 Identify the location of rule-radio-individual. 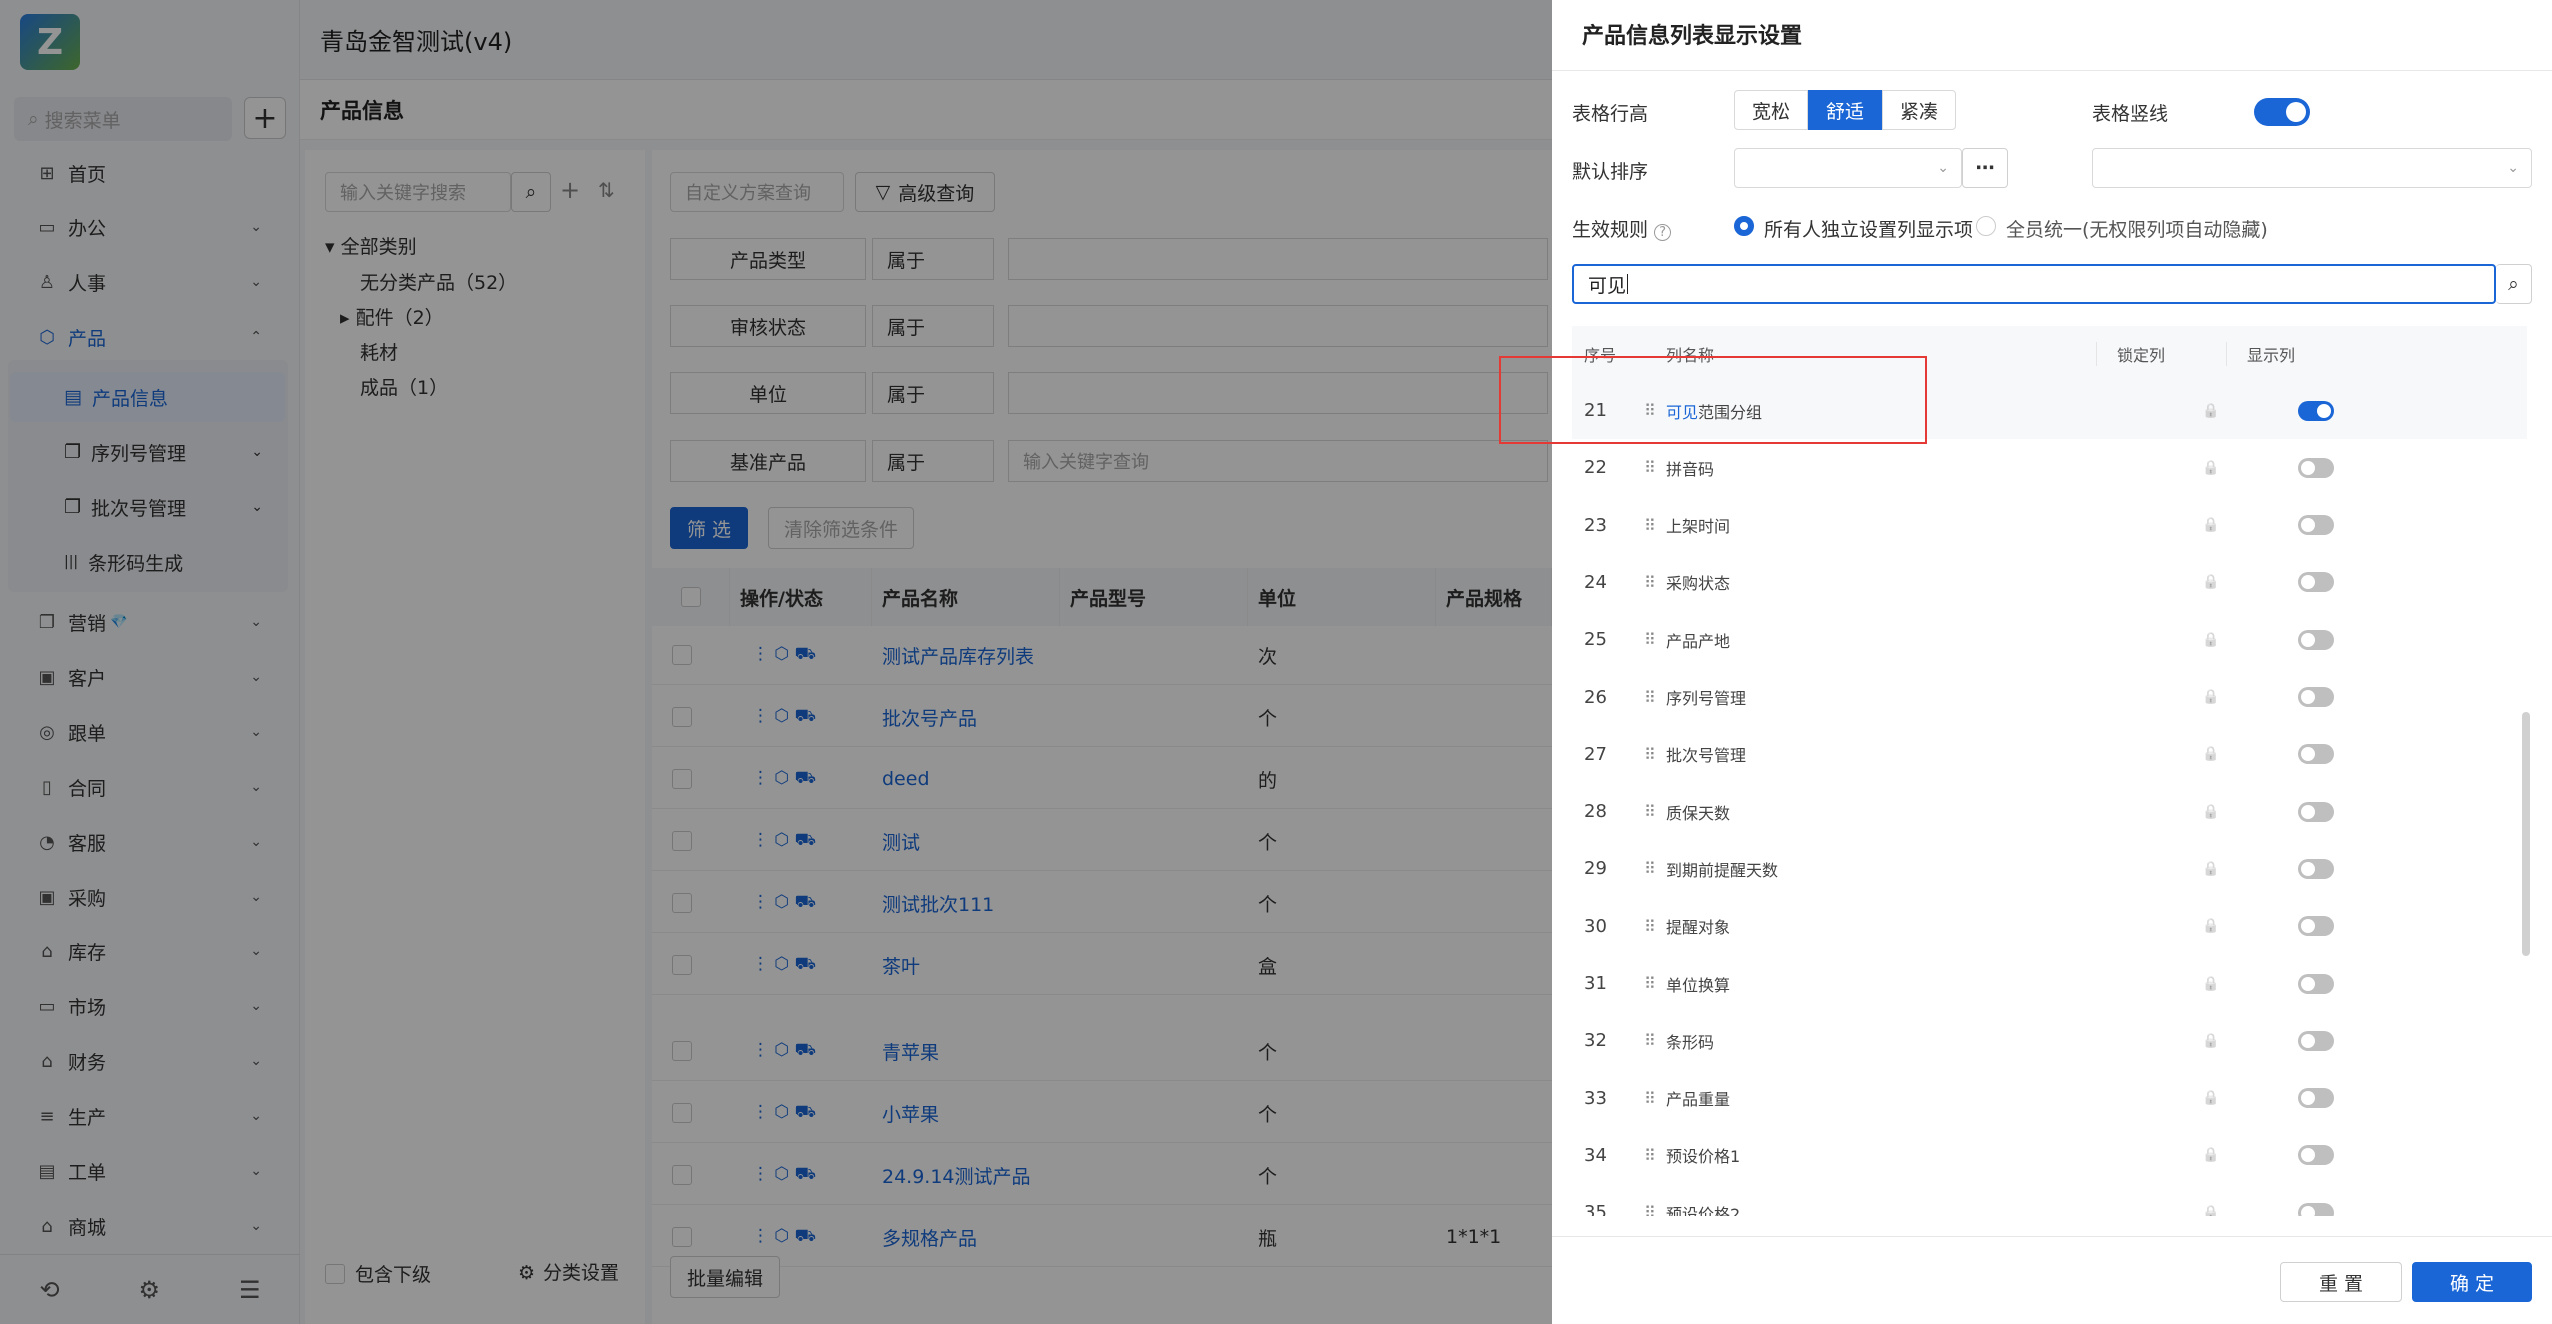
(1744, 226).